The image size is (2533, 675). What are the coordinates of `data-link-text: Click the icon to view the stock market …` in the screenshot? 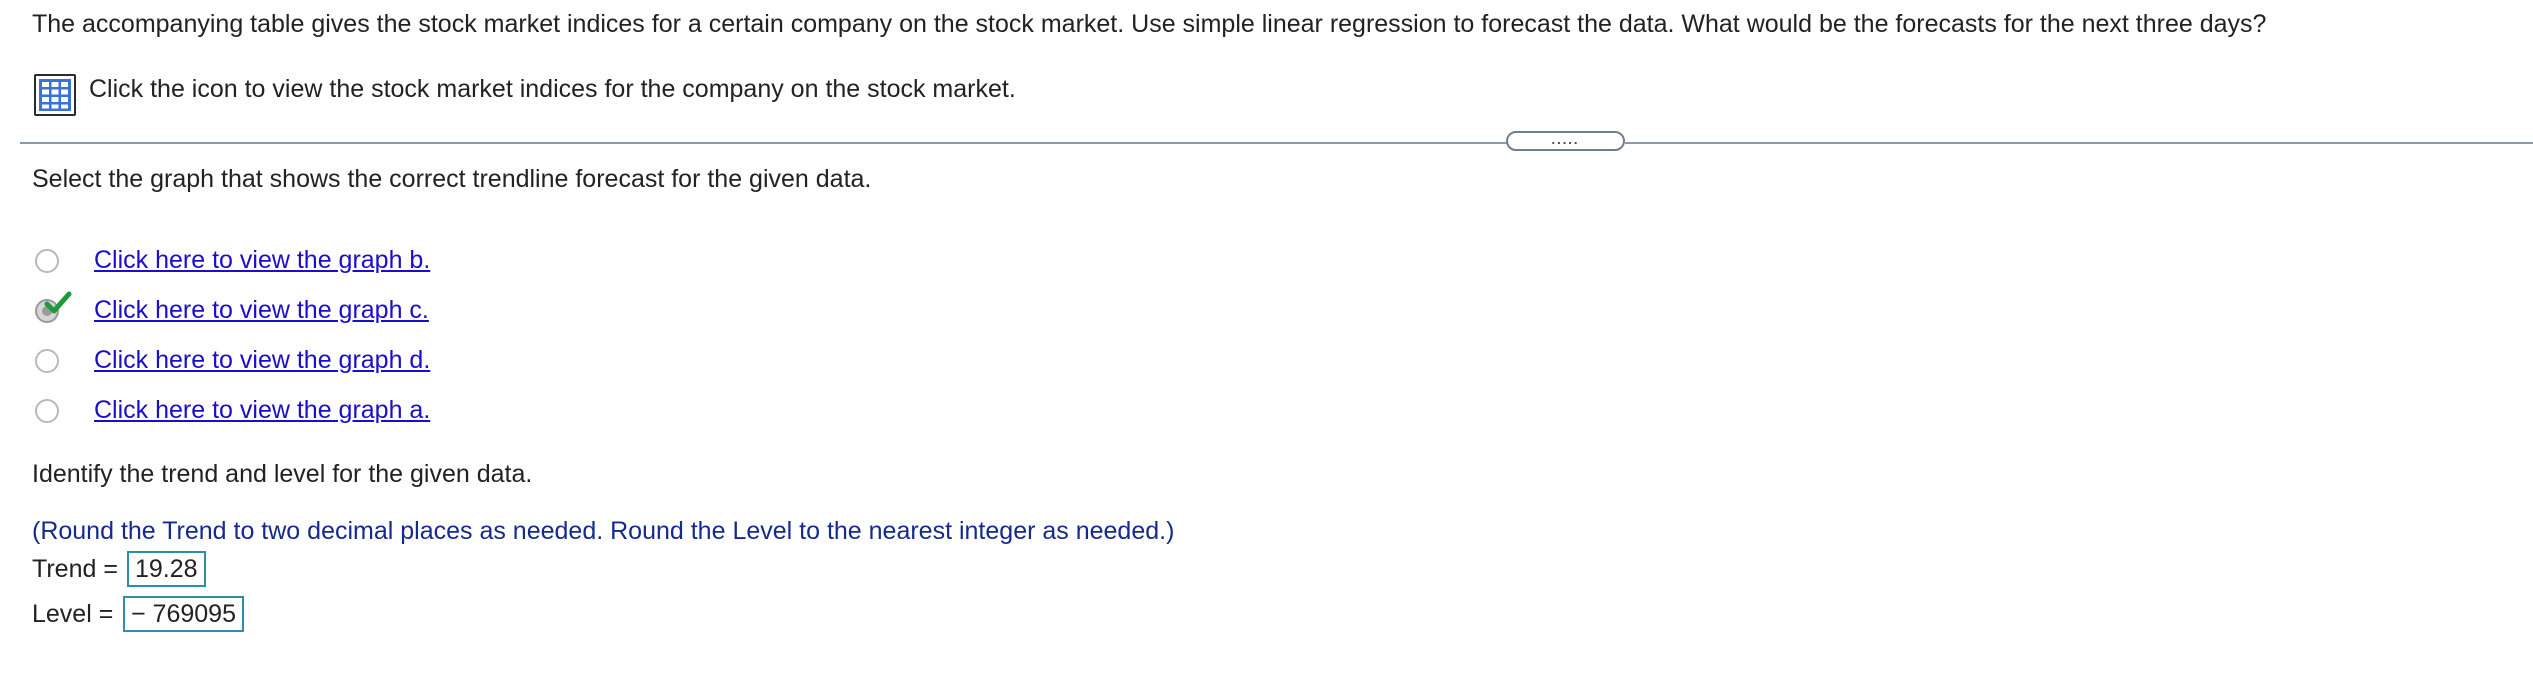 It's located at (552, 89).